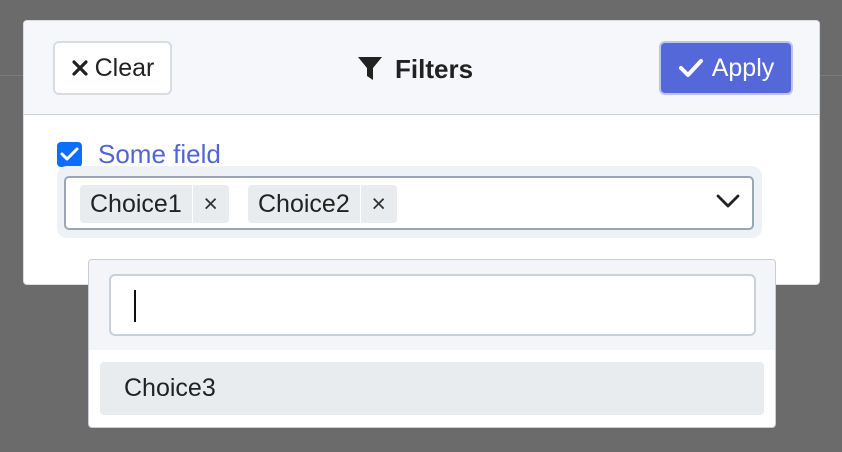  I want to click on text-caret, so click(135, 306).